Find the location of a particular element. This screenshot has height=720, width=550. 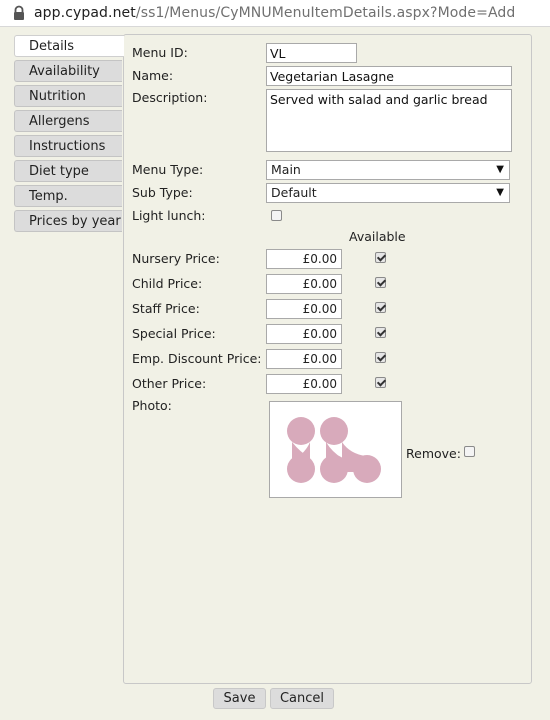

remove-photo-checkbox is located at coordinates (469, 451).